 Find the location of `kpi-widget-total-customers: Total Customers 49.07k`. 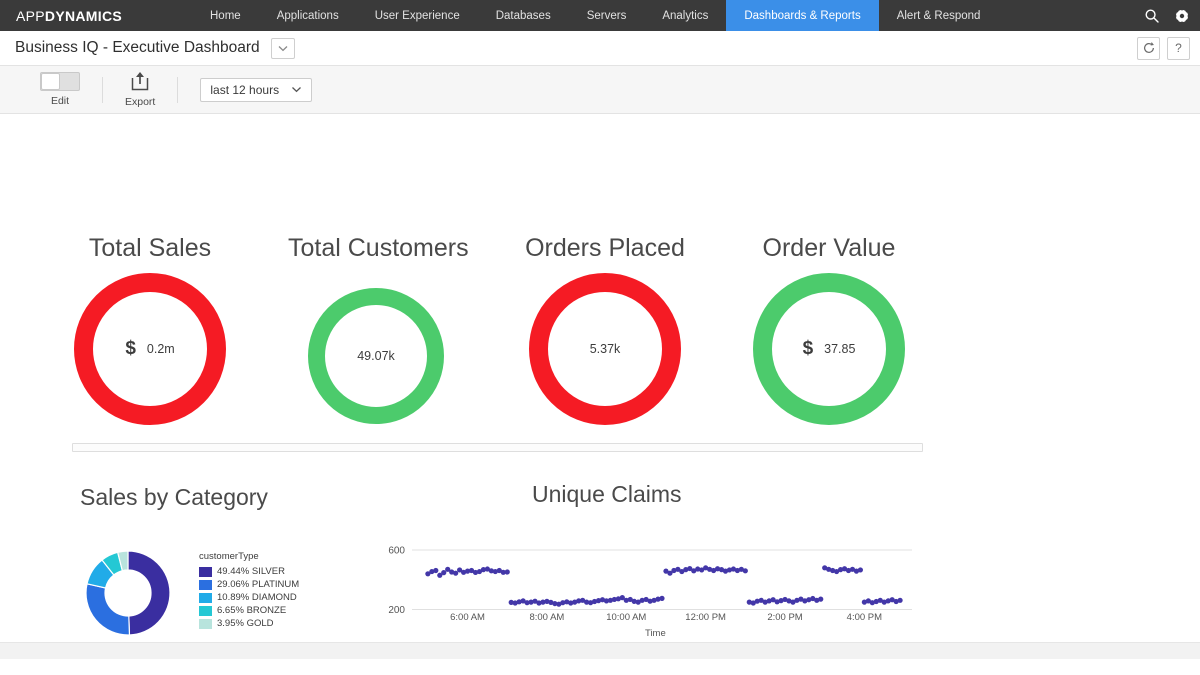

kpi-widget-total-customers: Total Customers 49.07k is located at coordinates (378, 329).